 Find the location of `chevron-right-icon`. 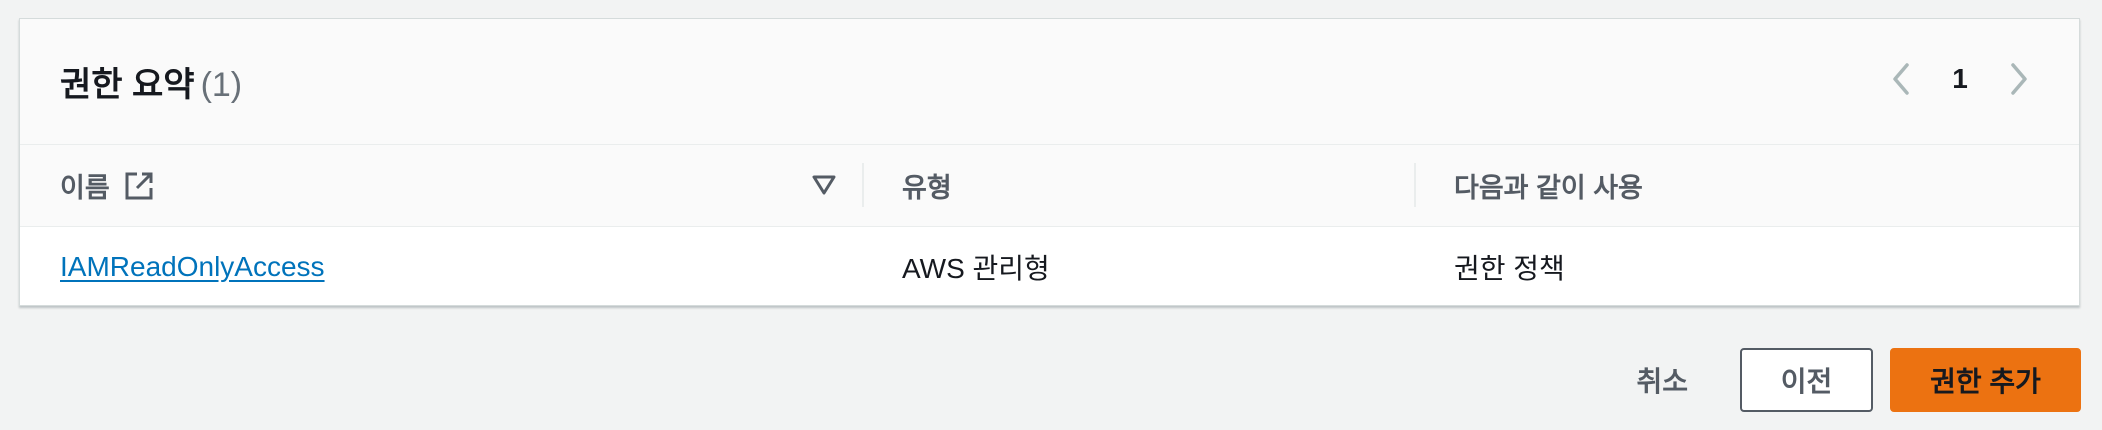

chevron-right-icon is located at coordinates (2019, 79).